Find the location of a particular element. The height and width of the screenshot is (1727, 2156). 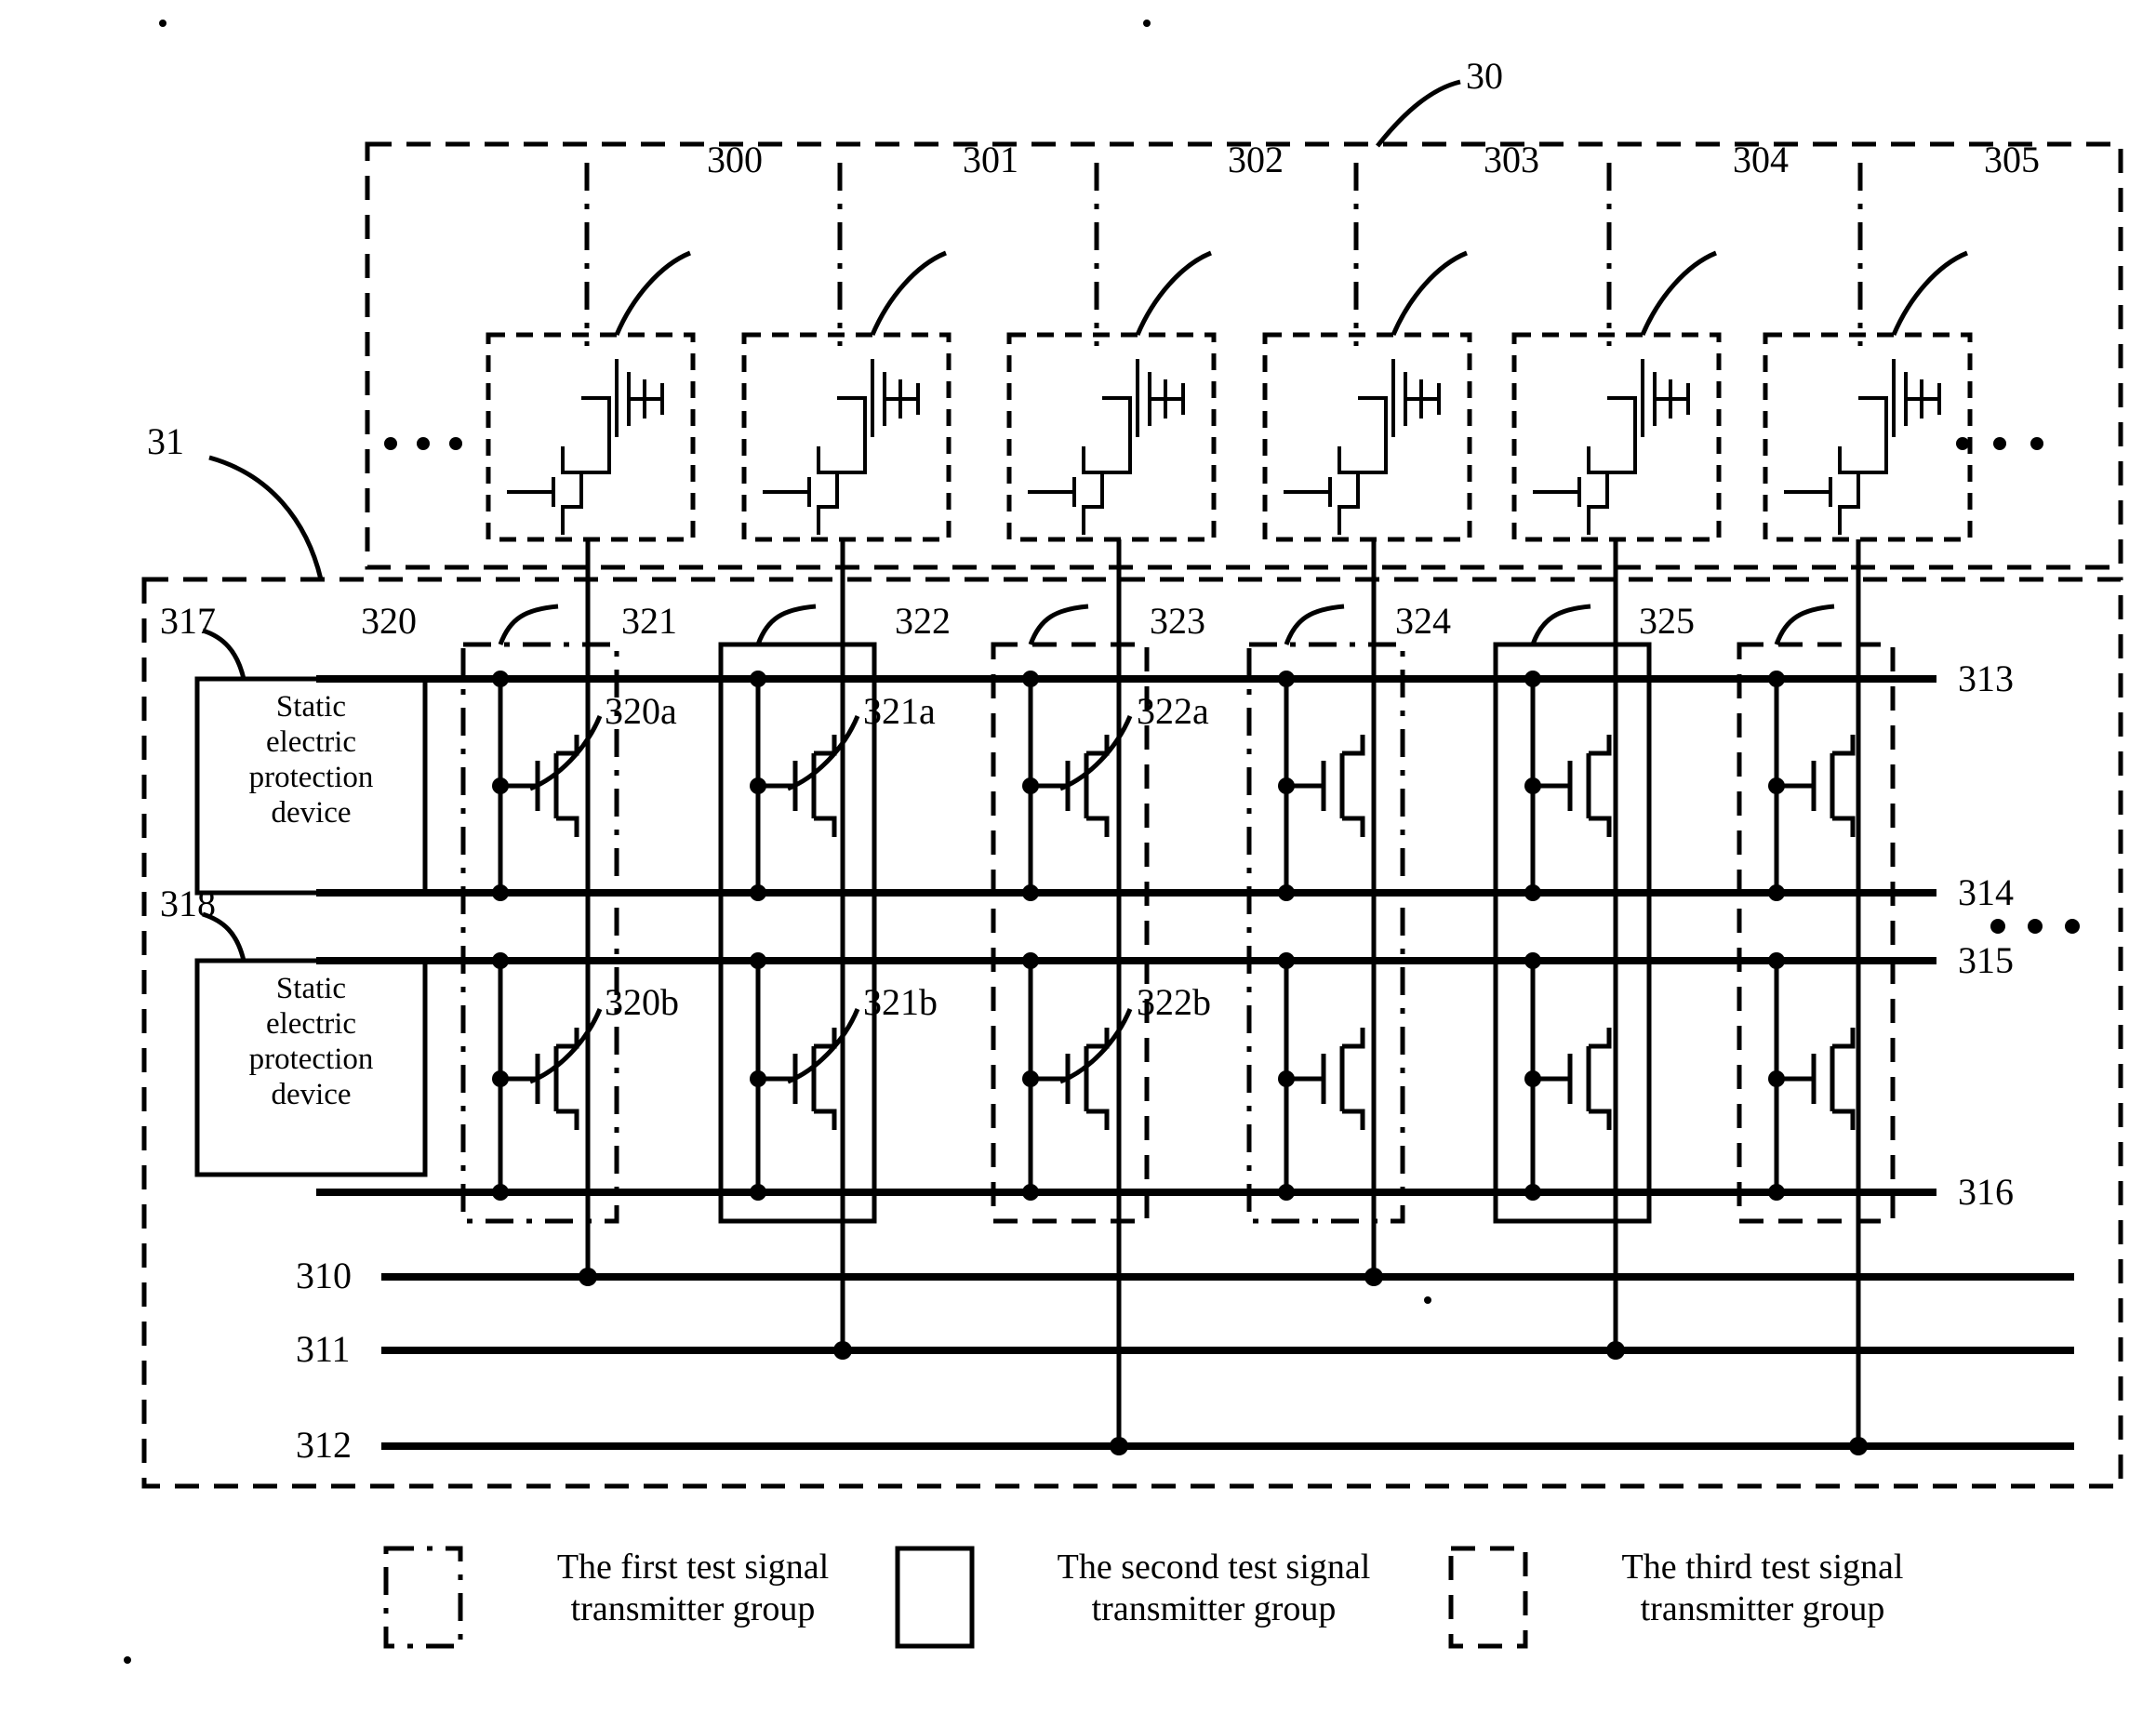

legend-swatch-second is located at coordinates (935, 1597).